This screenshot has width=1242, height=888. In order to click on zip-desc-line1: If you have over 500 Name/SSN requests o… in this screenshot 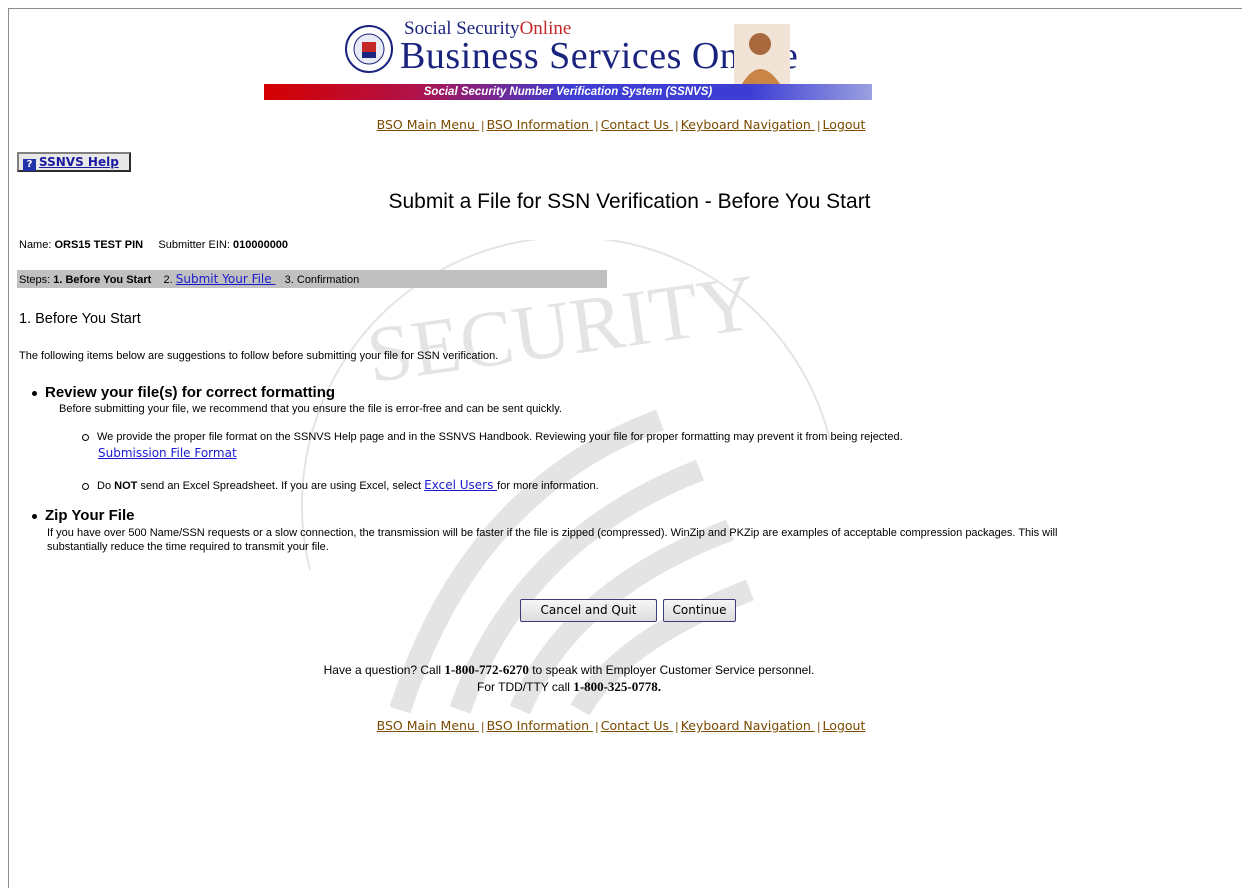, I will do `click(552, 533)`.